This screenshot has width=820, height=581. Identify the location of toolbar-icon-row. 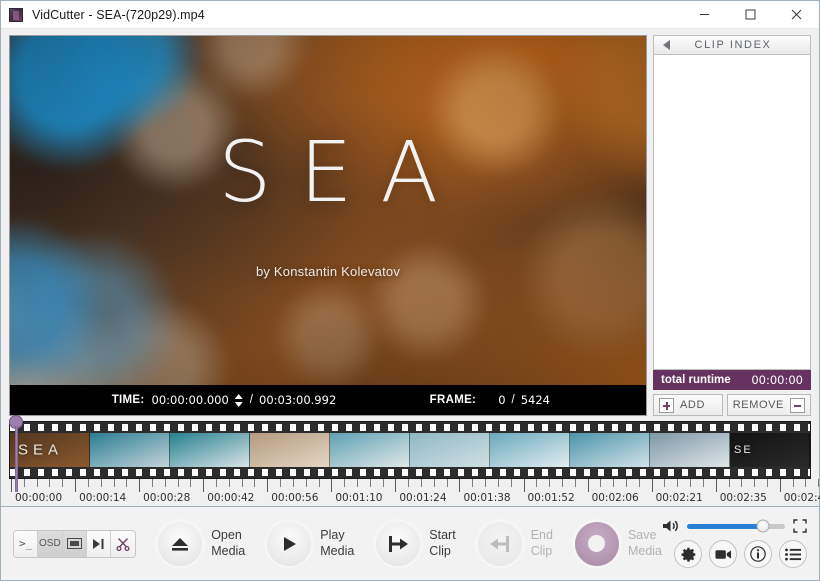
(740, 554).